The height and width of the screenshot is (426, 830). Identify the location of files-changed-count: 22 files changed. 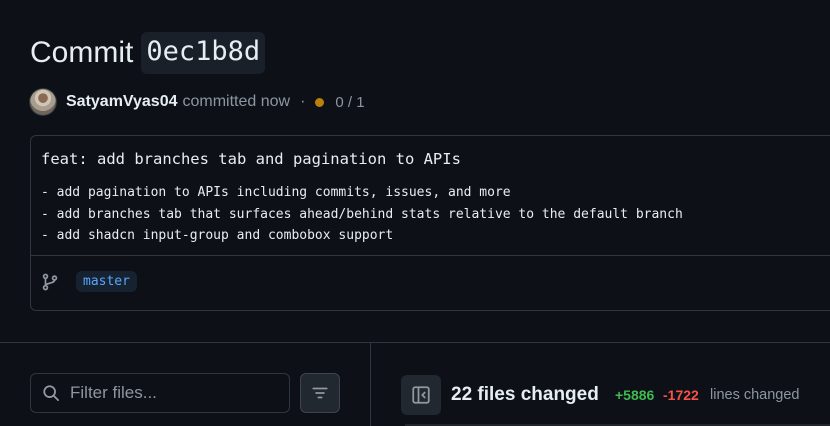
(525, 394).